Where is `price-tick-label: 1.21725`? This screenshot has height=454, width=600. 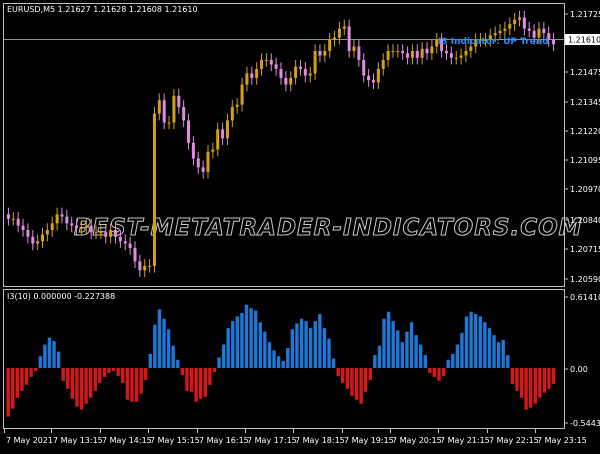
price-tick-label: 1.21725 is located at coordinates (585, 14).